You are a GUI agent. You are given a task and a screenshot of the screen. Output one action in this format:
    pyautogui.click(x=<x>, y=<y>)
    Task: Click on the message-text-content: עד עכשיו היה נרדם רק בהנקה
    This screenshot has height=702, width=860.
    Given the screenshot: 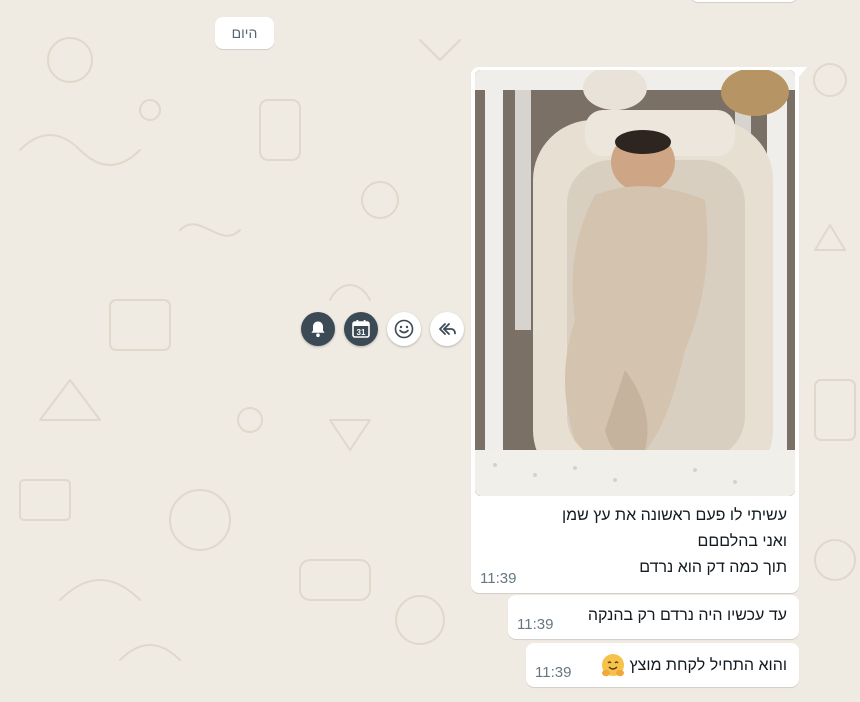 What is the action you would take?
    pyautogui.click(x=687, y=615)
    